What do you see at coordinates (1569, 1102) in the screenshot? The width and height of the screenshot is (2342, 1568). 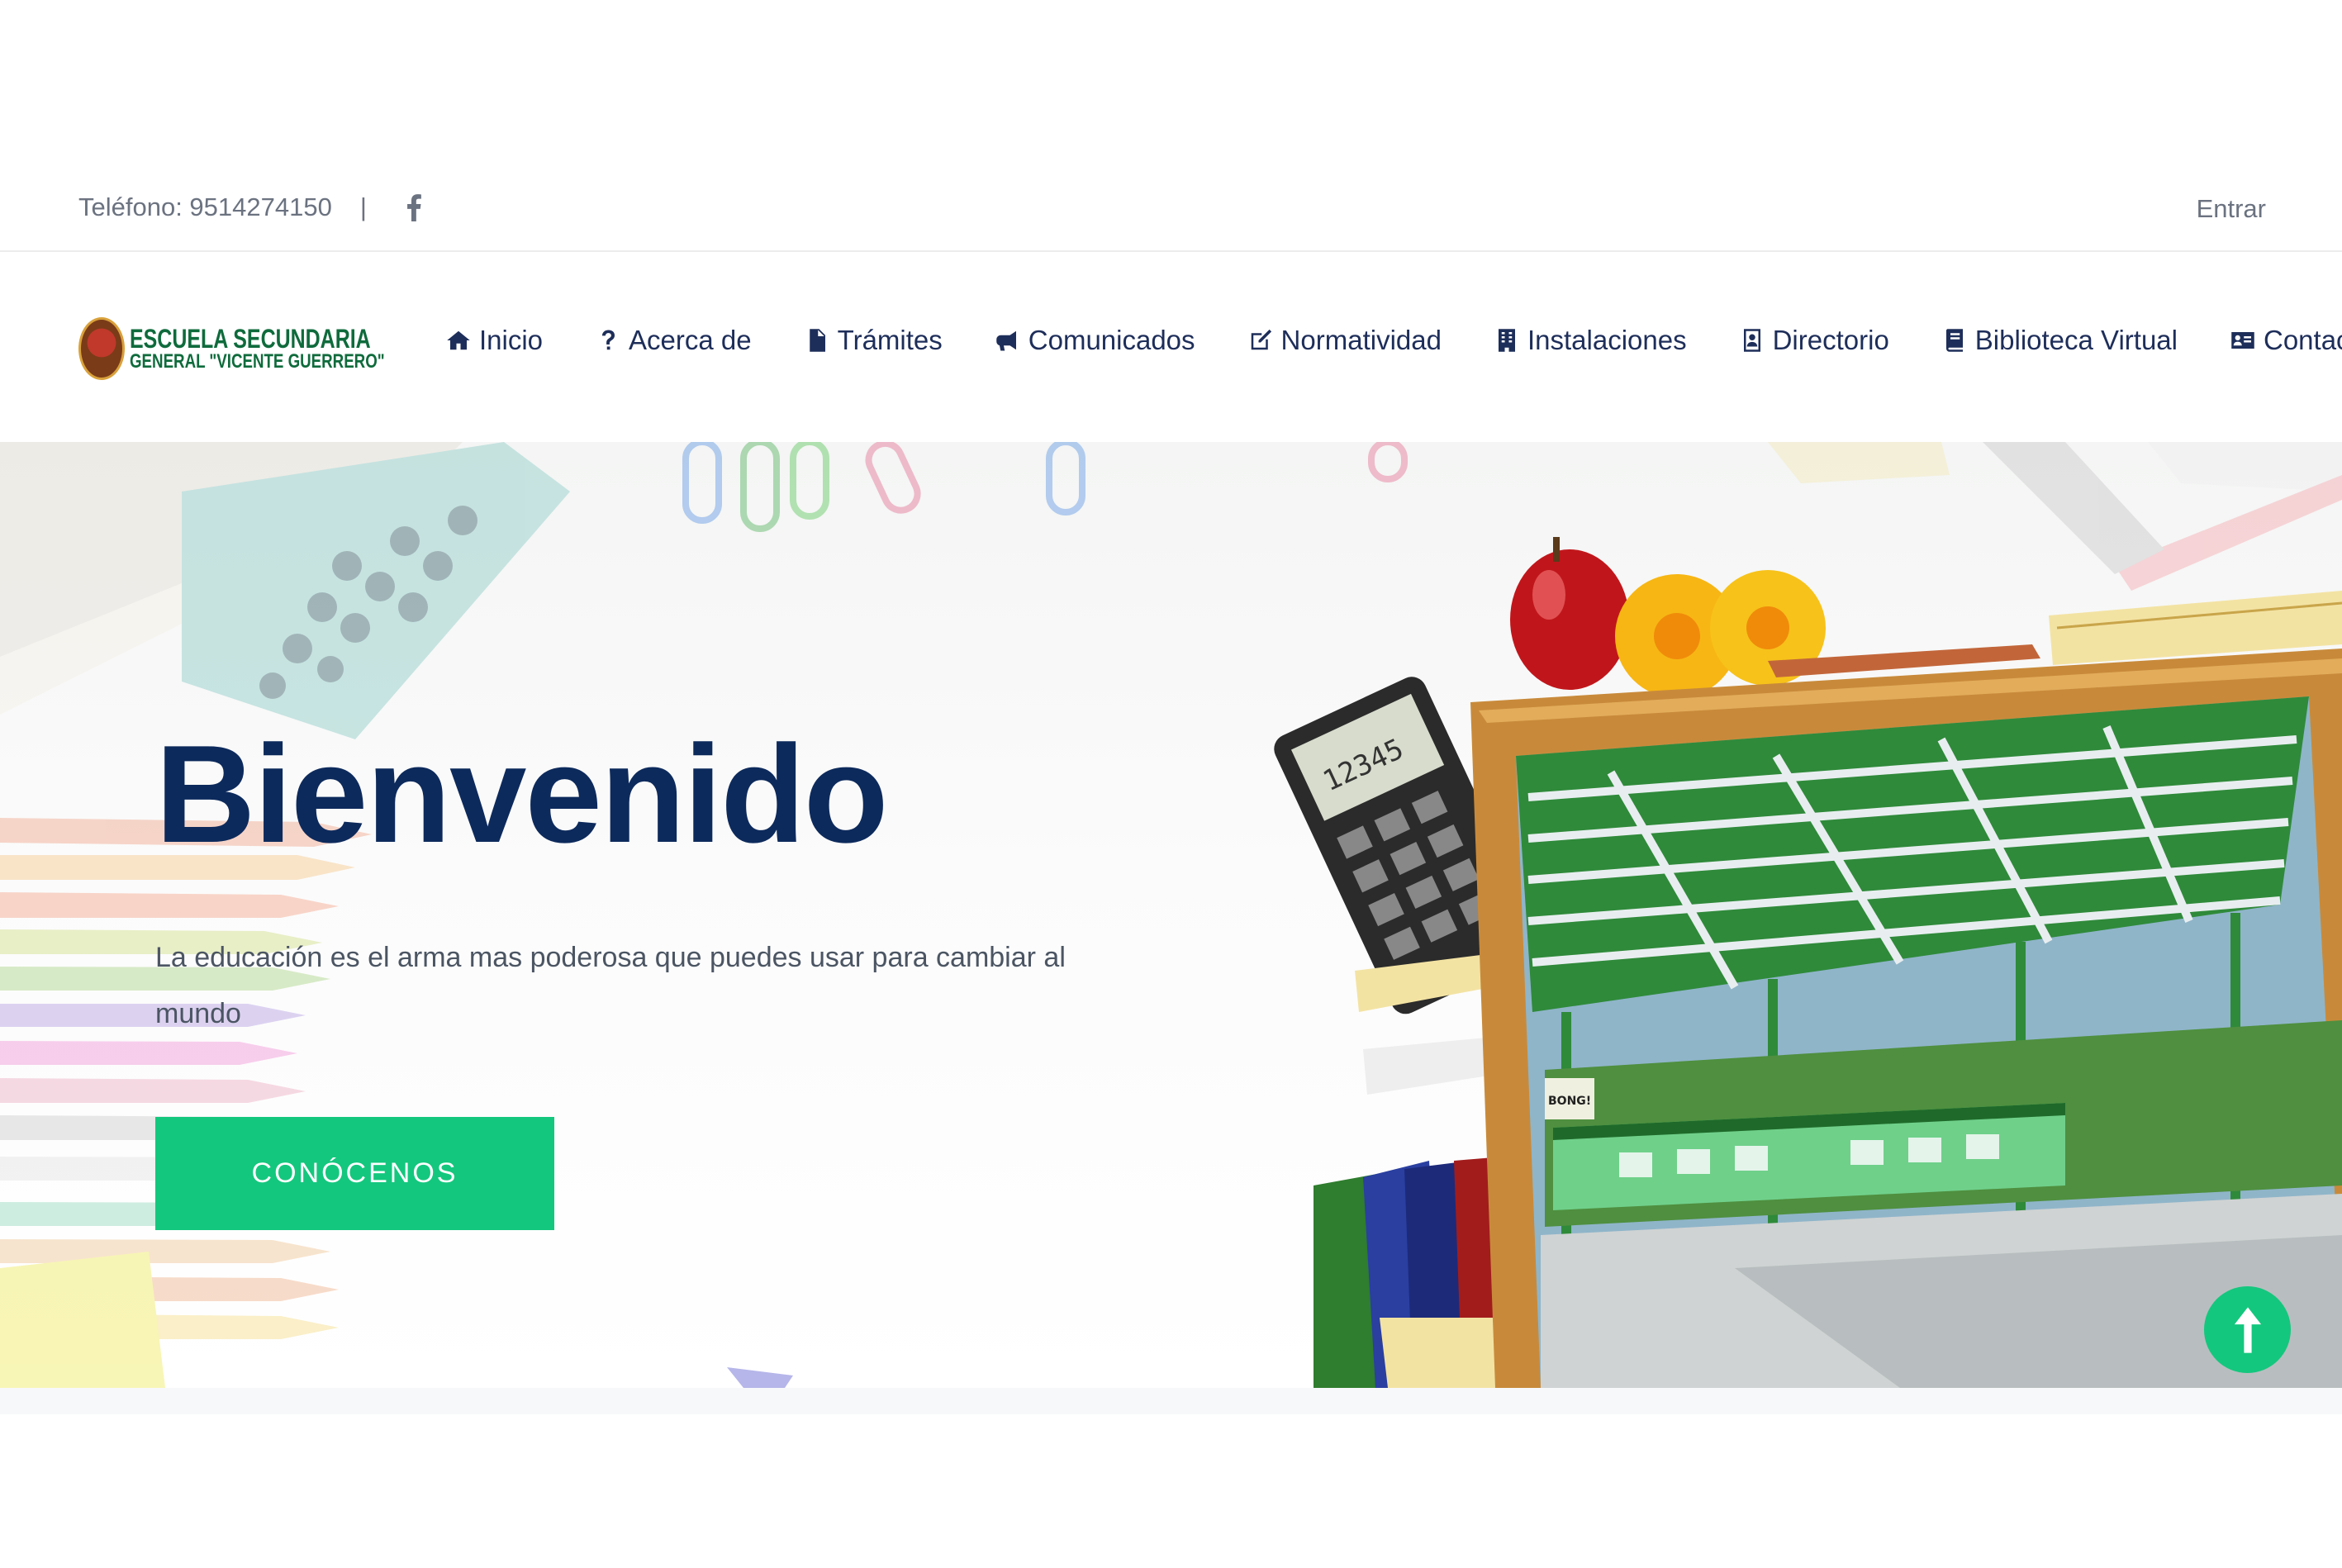 I see `sign-text: BONG!` at bounding box center [1569, 1102].